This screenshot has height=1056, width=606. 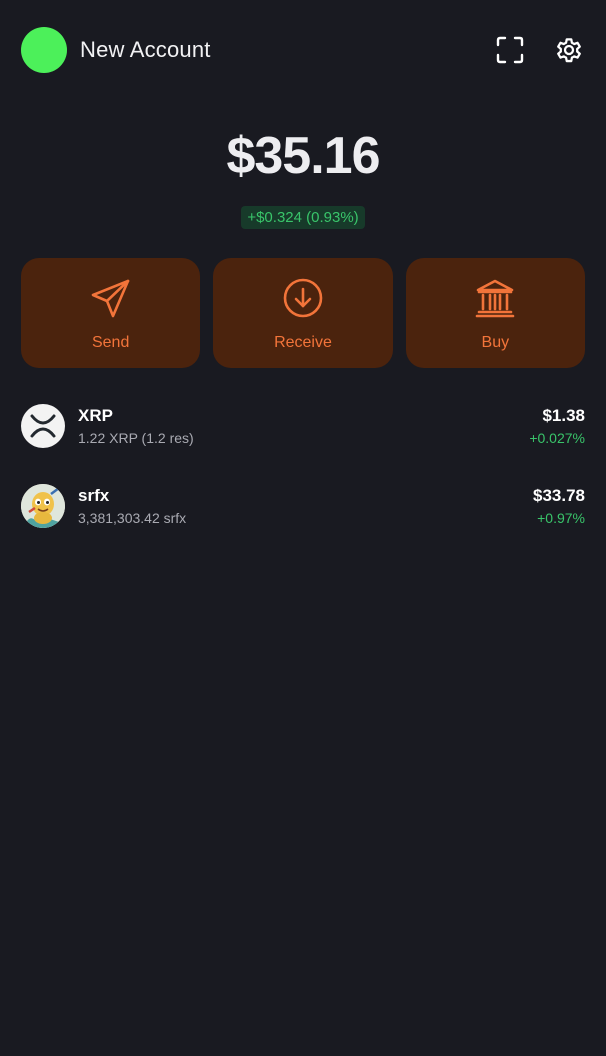 I want to click on asset-amount: 3,381,303.42 srfx, so click(x=132, y=518).